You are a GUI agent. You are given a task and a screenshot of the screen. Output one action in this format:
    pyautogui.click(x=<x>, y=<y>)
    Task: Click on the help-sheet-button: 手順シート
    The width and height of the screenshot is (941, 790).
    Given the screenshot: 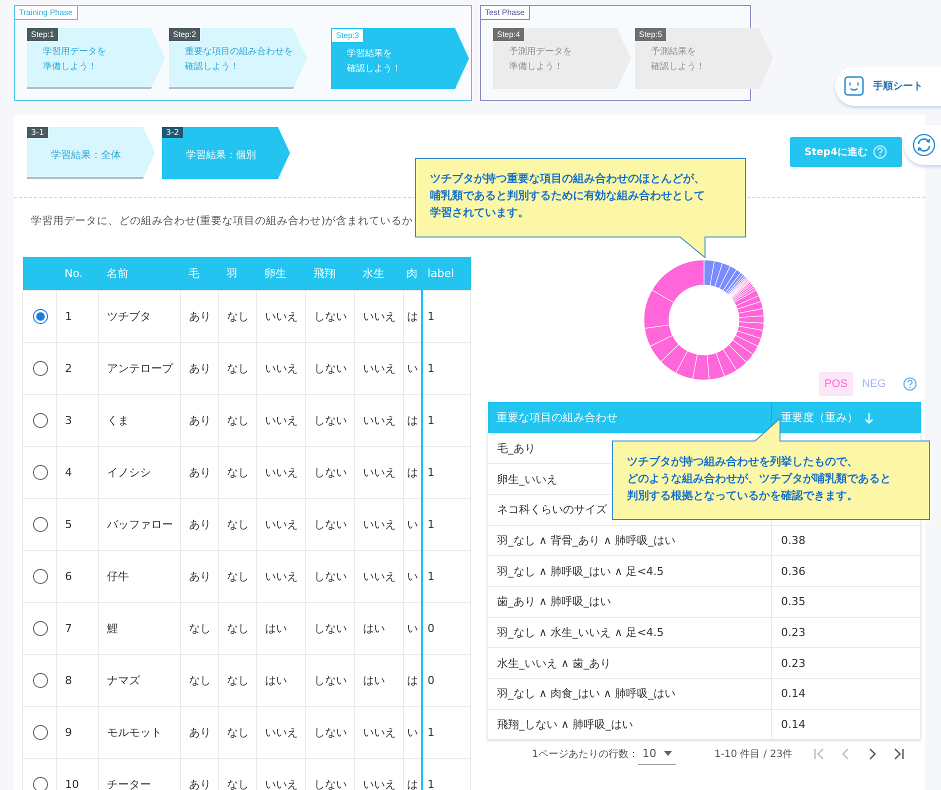 What is the action you would take?
    pyautogui.click(x=888, y=86)
    